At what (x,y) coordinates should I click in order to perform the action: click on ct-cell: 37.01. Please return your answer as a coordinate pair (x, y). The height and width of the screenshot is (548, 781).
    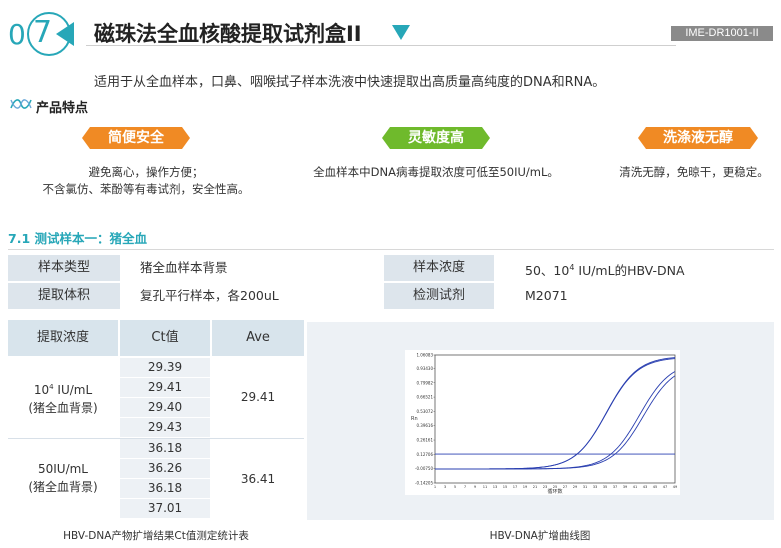
    Looking at the image, I should click on (165, 508).